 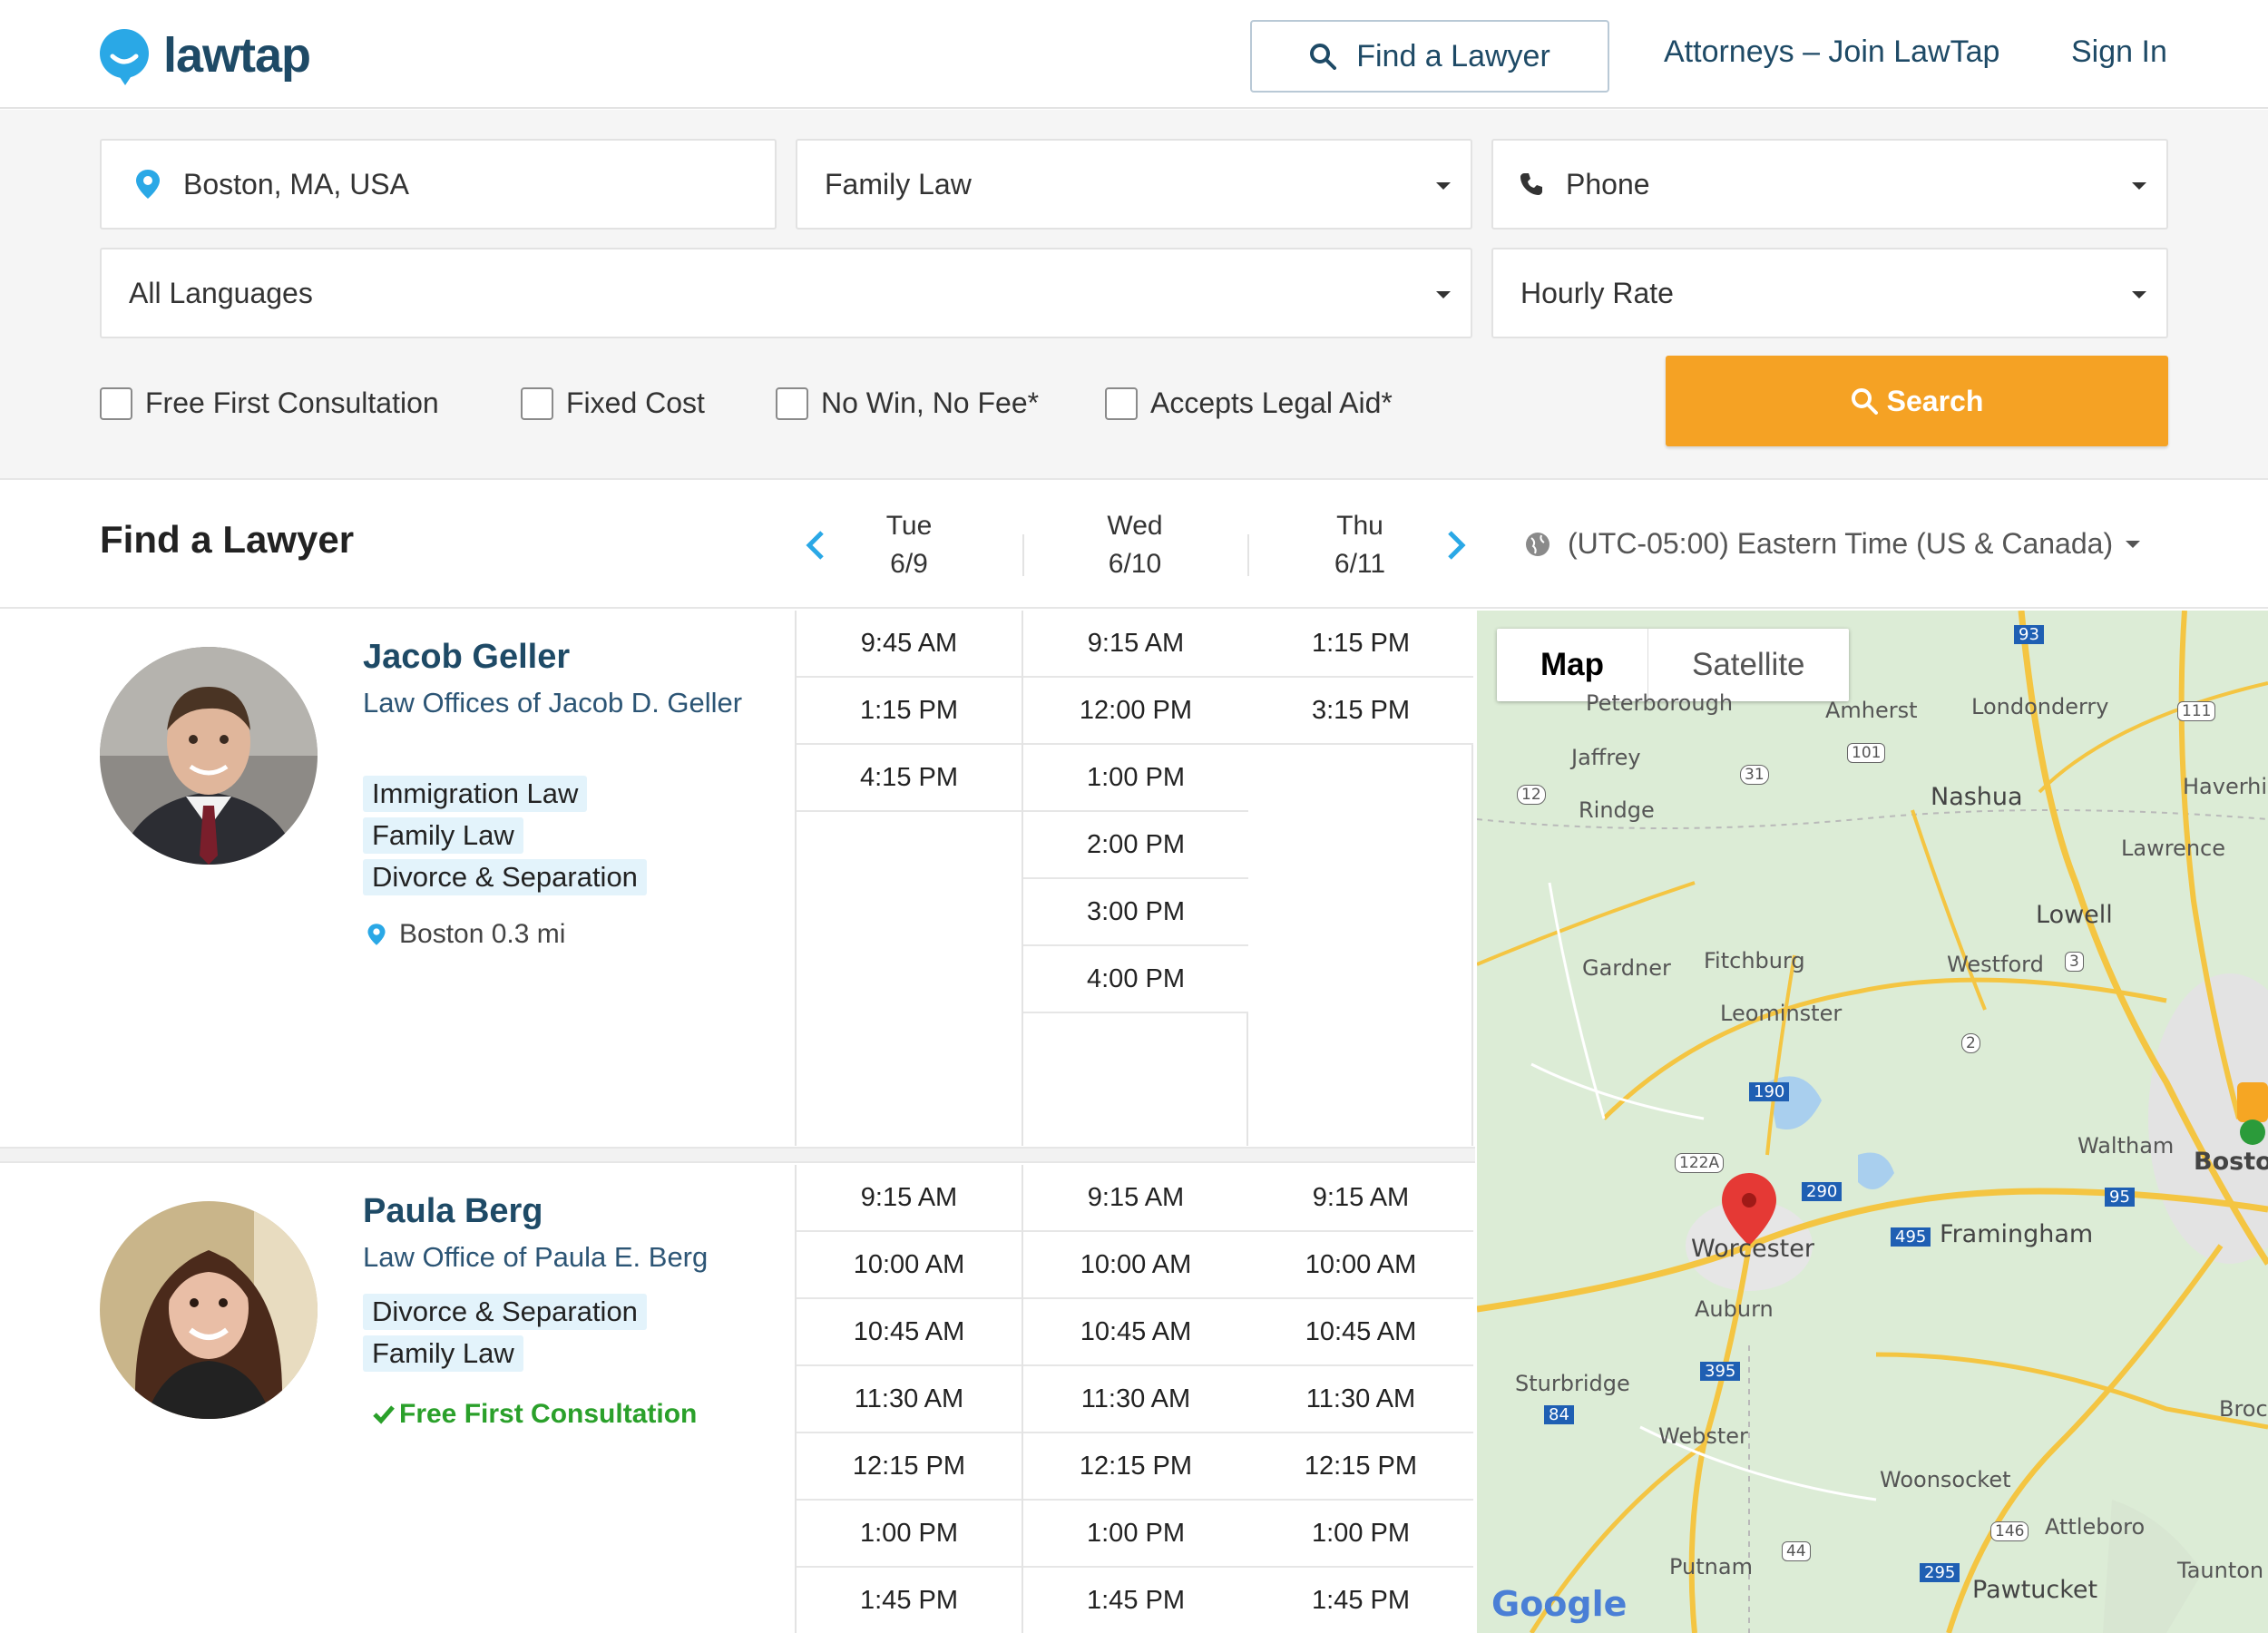 What do you see at coordinates (1832, 52) in the screenshot?
I see `attorneys-join-link: Attorneys – Join LawTap` at bounding box center [1832, 52].